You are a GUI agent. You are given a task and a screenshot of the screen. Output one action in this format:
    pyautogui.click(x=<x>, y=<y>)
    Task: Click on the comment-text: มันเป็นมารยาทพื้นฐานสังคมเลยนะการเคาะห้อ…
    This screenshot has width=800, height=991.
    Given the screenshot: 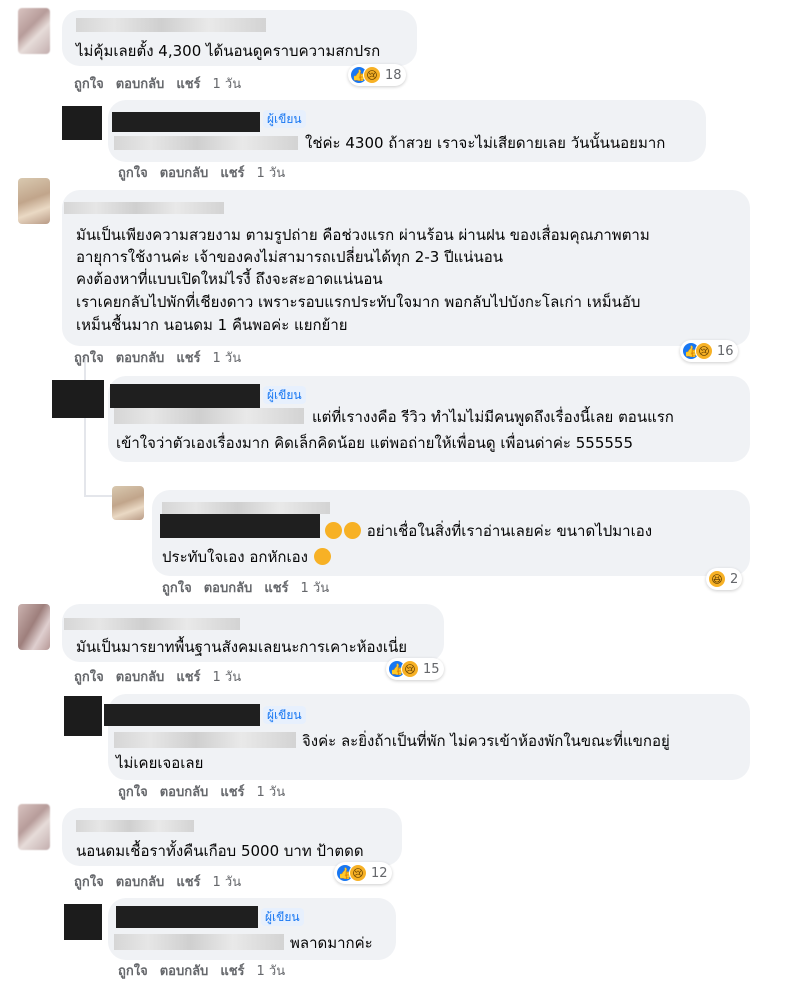 What is the action you would take?
    pyautogui.click(x=242, y=647)
    